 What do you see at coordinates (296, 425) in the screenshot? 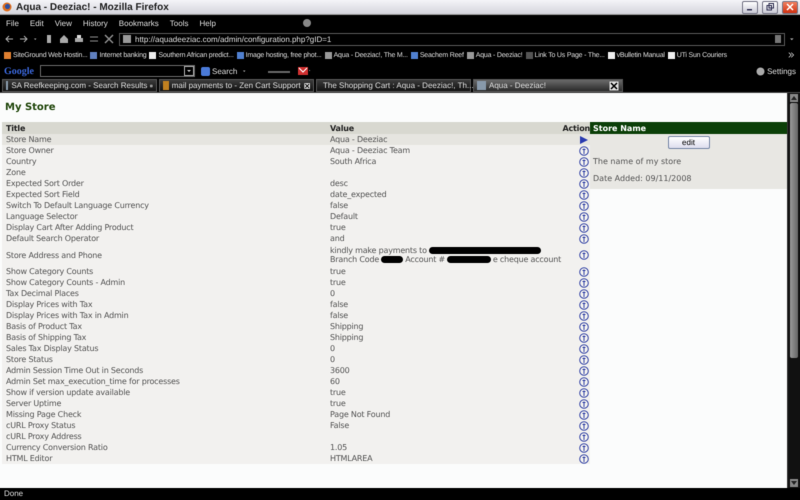
I see `table-row: cURL Proxy Status False` at bounding box center [296, 425].